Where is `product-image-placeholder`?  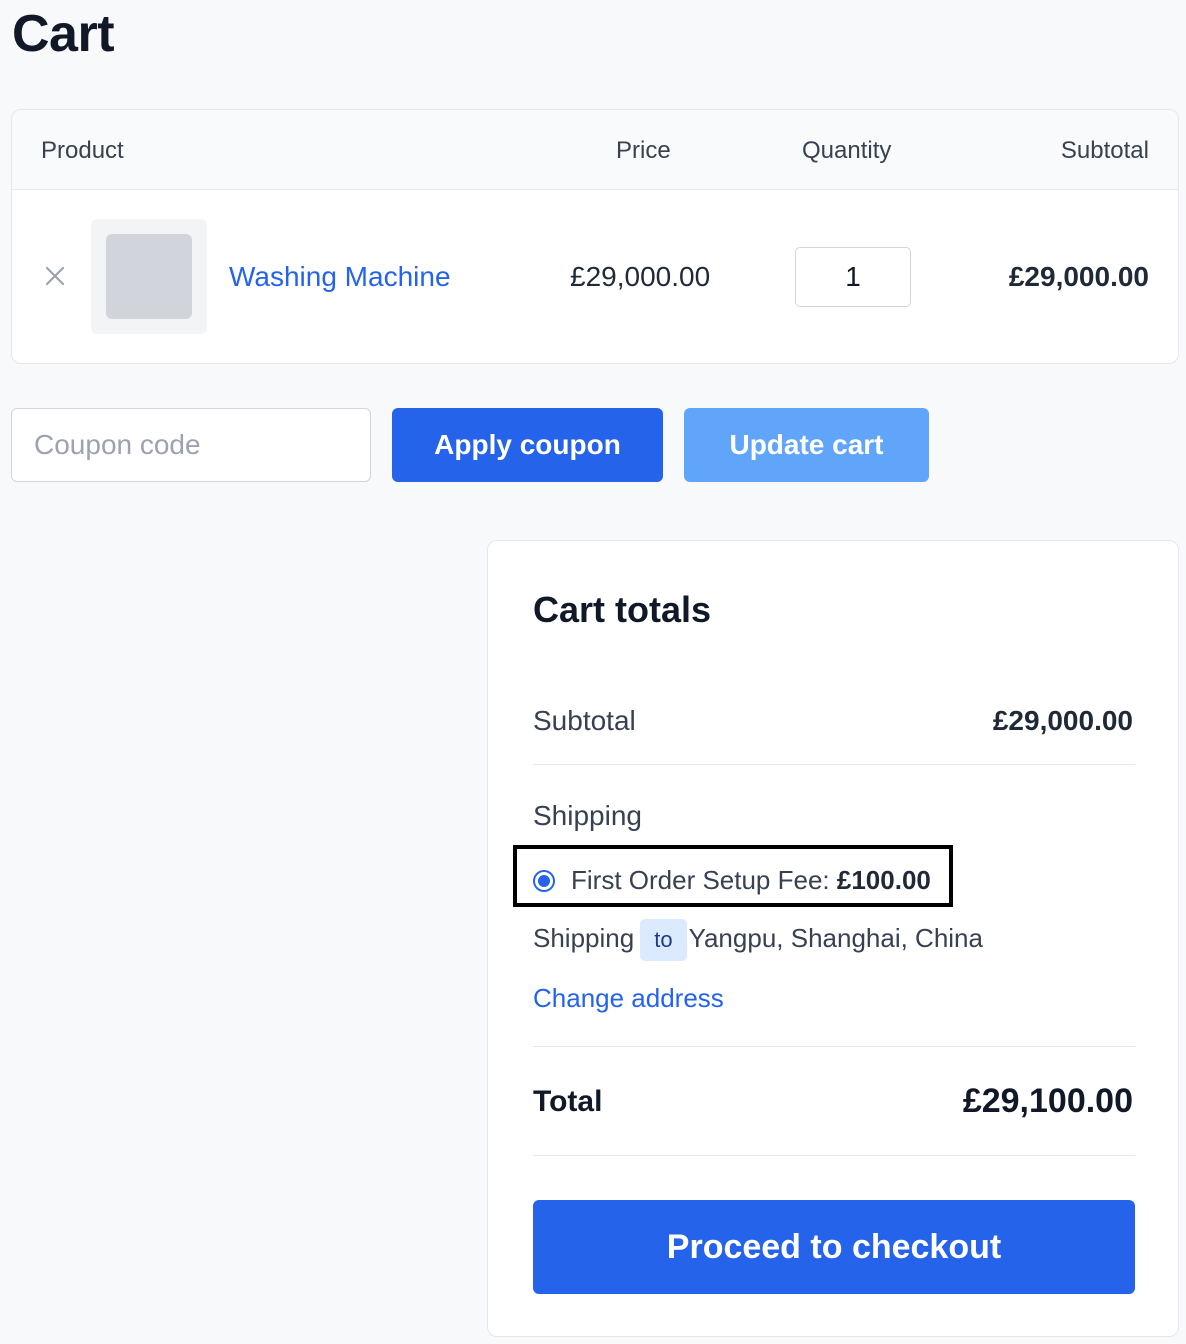
product-image-placeholder is located at coordinates (149, 276).